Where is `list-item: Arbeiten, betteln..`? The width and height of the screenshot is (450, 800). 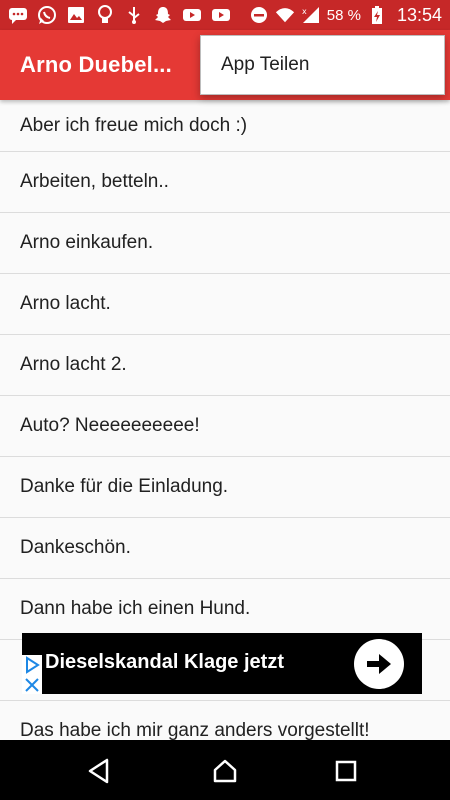 list-item: Arbeiten, betteln.. is located at coordinates (225, 182).